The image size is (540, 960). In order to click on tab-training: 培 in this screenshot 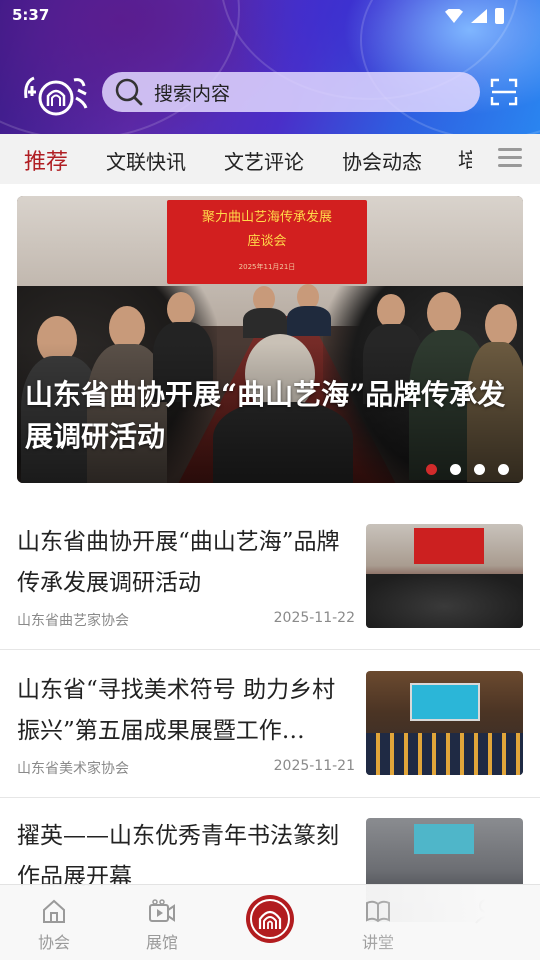, I will do `click(465, 158)`.